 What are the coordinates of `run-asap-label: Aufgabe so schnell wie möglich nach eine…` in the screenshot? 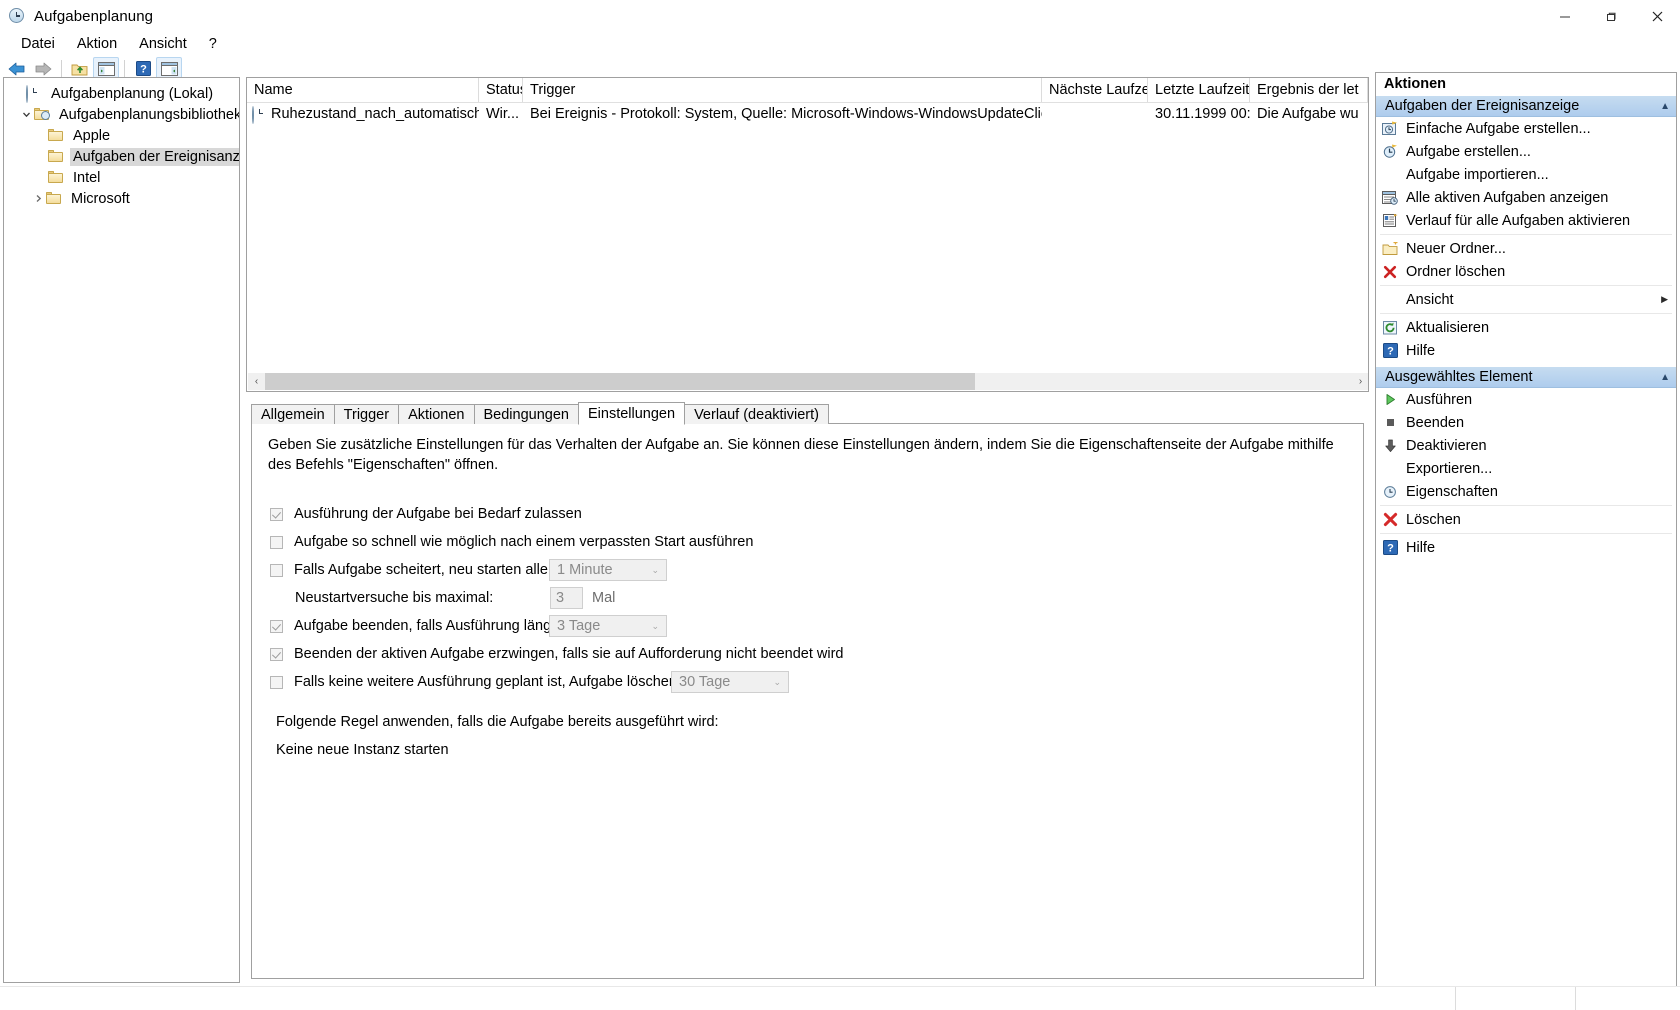 It's located at (524, 542).